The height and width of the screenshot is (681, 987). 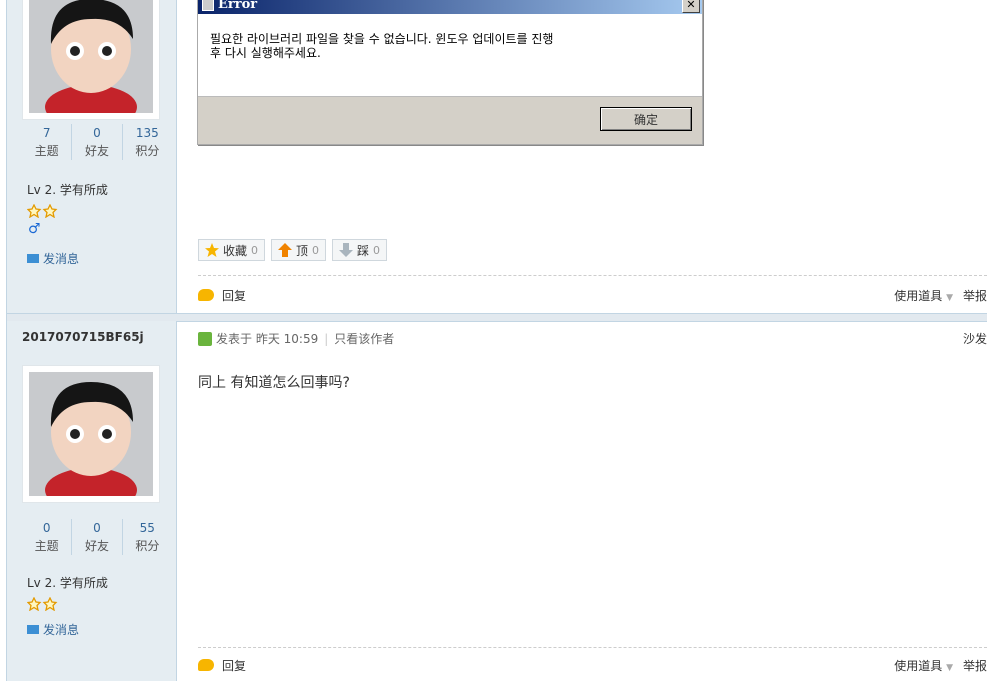 What do you see at coordinates (146, 537) in the screenshot?
I see `stat-points: 55 积分` at bounding box center [146, 537].